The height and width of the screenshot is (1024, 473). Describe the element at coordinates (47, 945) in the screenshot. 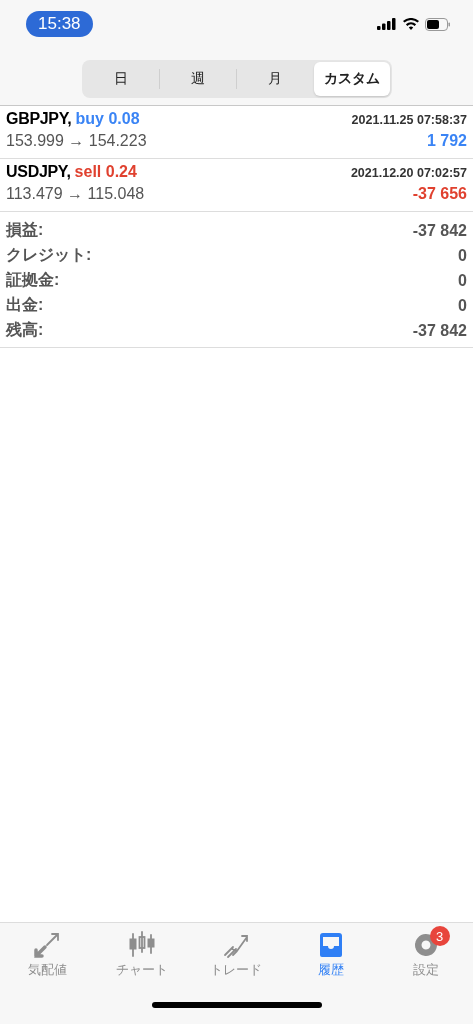

I see `arrows-icon` at that location.